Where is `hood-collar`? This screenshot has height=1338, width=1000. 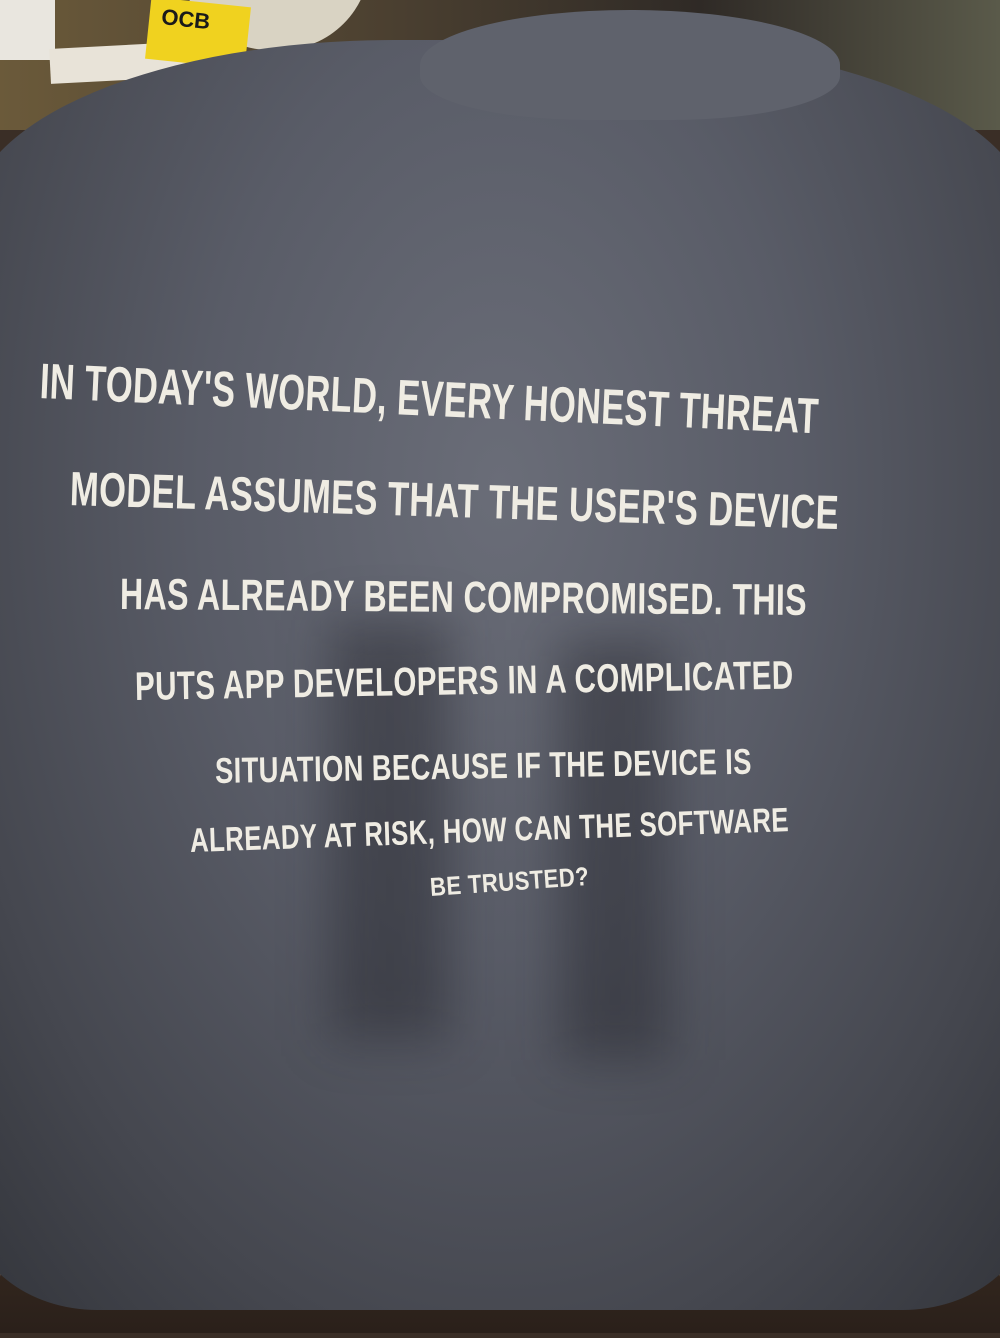
hood-collar is located at coordinates (630, 65).